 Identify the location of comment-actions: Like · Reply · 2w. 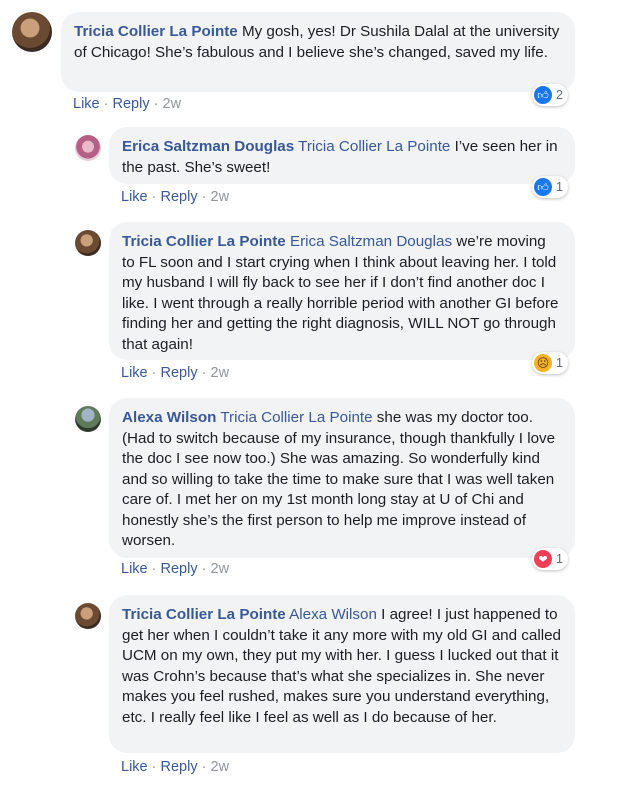
(175, 767).